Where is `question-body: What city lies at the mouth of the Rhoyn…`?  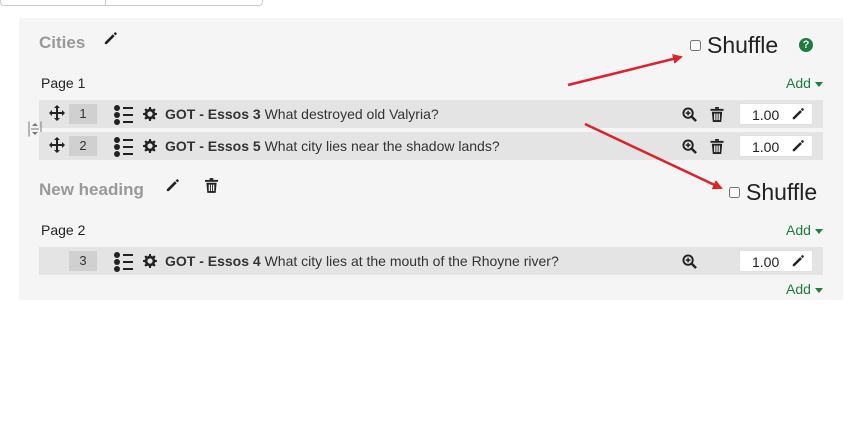
question-body: What city lies at the mouth of the Rhoyn… is located at coordinates (411, 261).